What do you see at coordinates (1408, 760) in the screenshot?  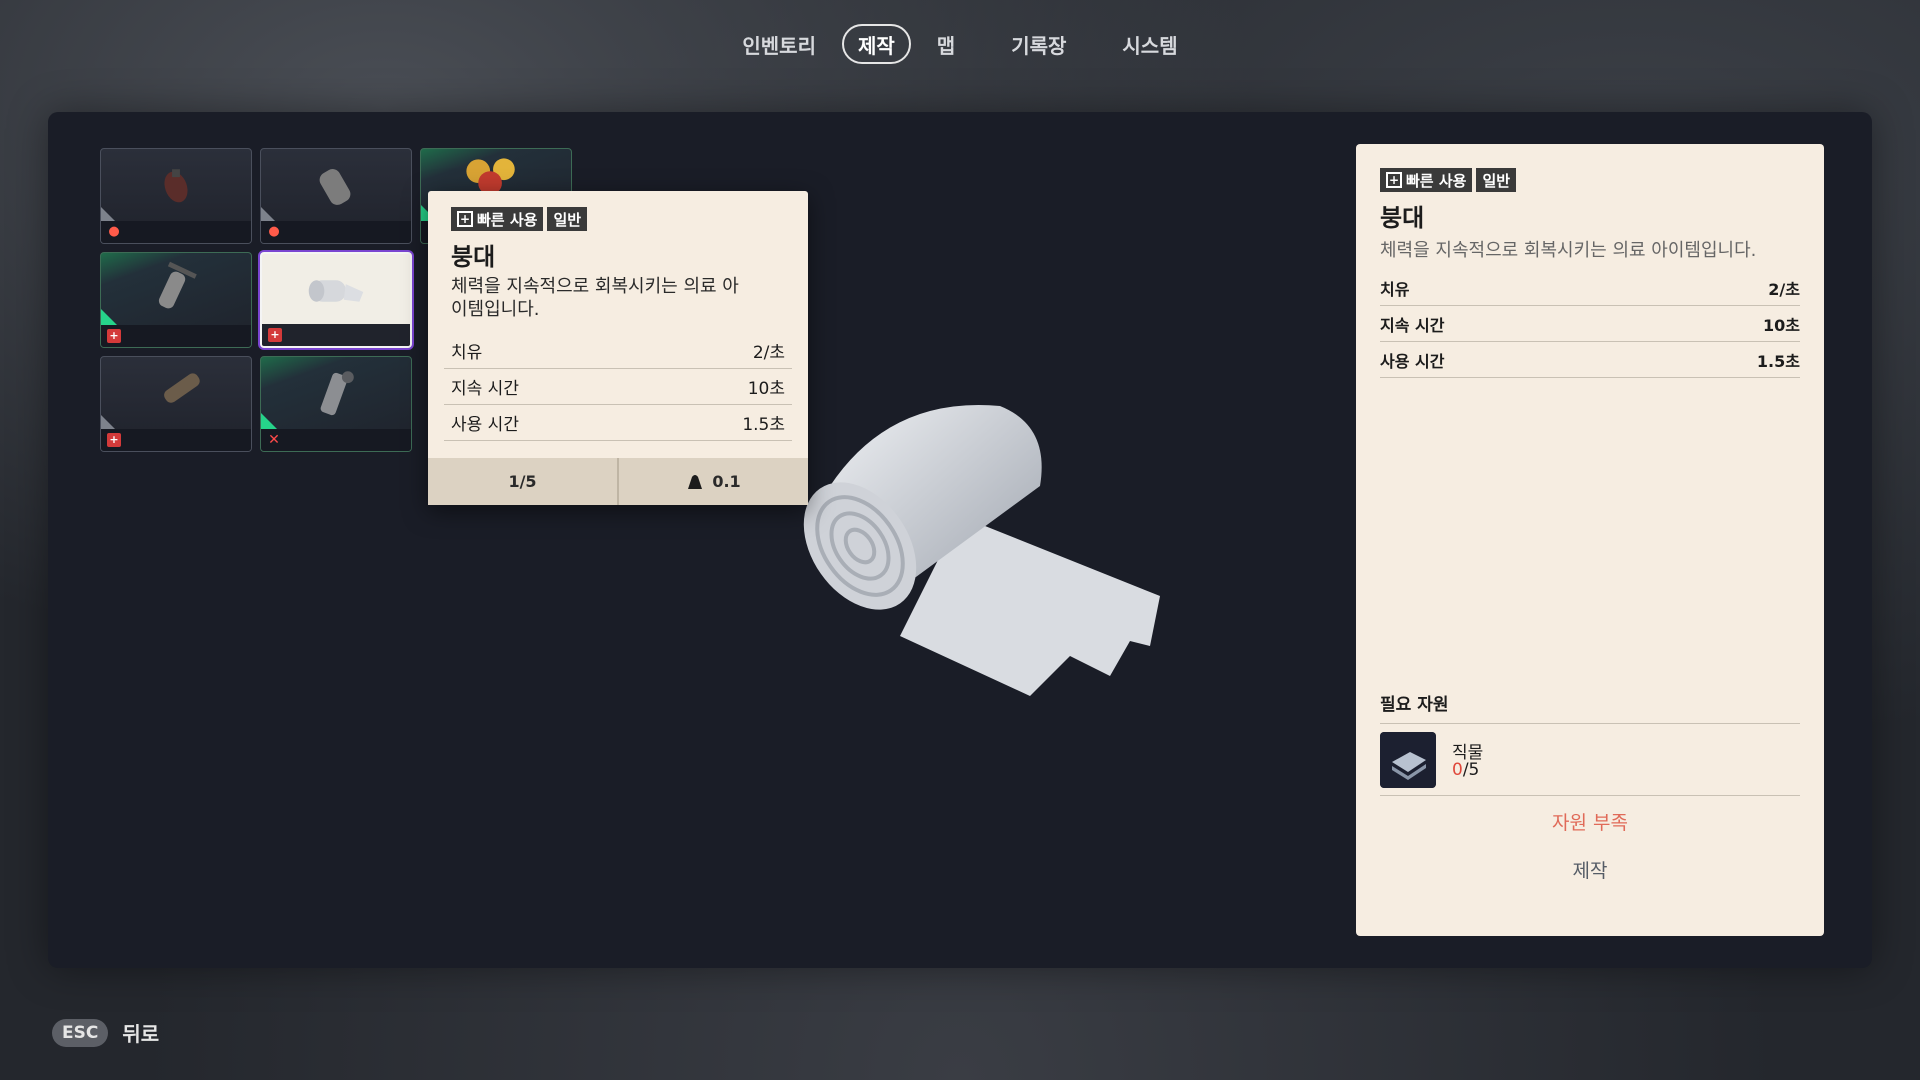 I see `fabric-resource-icon` at bounding box center [1408, 760].